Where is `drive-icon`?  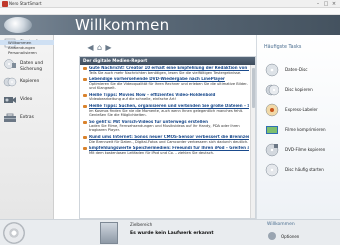 drive-icon is located at coordinates (109, 233).